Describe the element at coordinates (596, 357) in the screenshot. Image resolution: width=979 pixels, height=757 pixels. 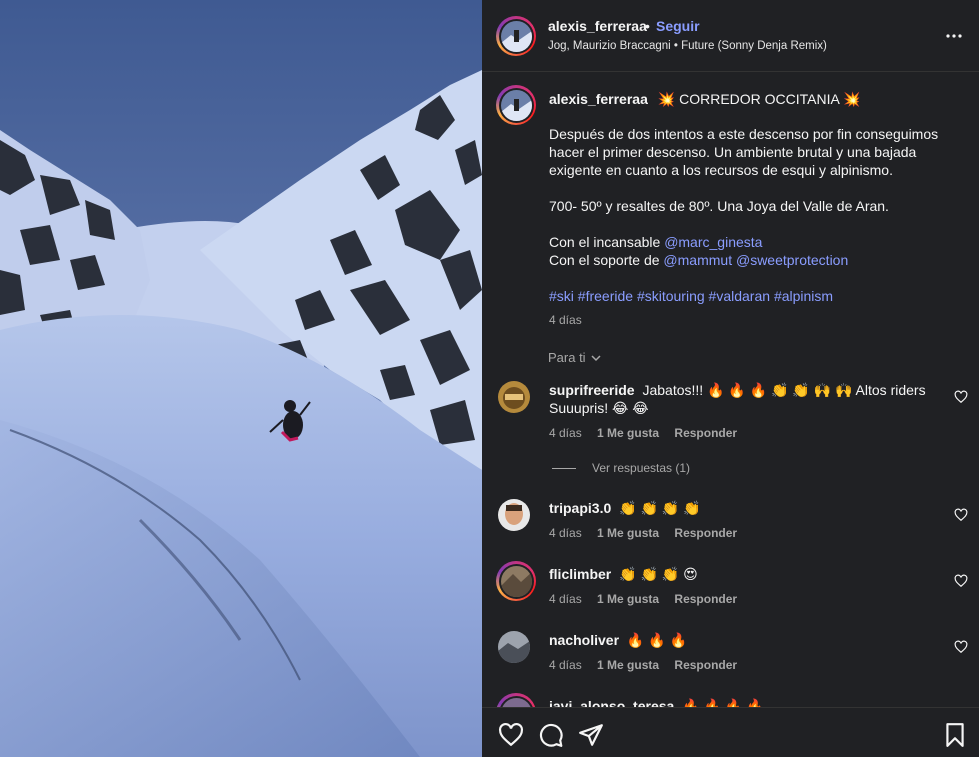
I see `chevron-down-icon` at that location.